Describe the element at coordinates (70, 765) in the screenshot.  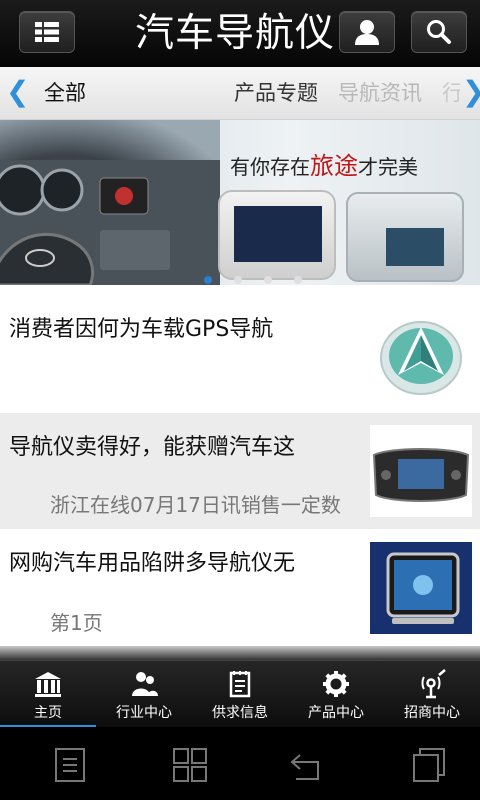
I see `menu-icon` at that location.